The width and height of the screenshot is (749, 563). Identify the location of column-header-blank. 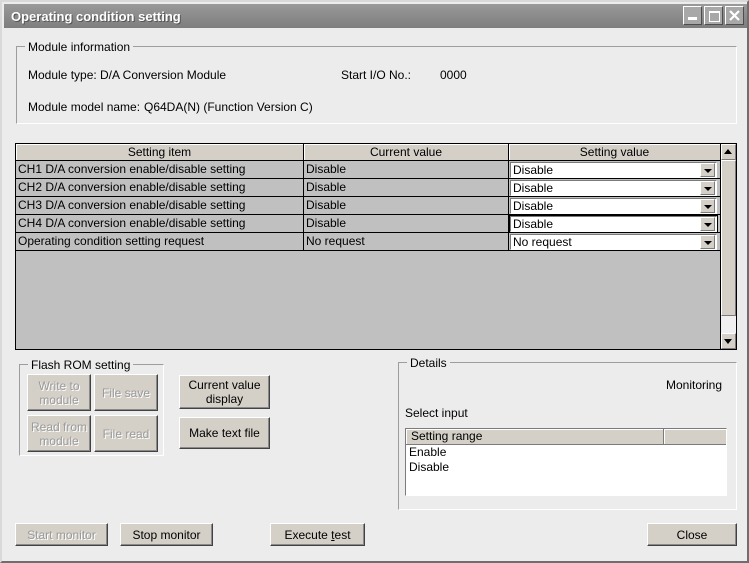
(695, 437).